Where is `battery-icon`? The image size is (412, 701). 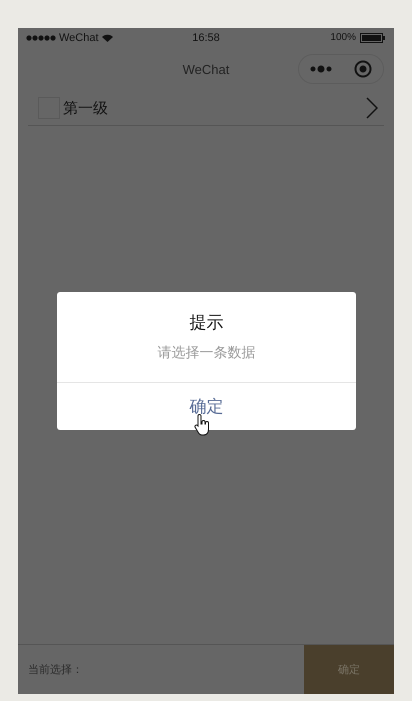
battery-icon is located at coordinates (373, 37).